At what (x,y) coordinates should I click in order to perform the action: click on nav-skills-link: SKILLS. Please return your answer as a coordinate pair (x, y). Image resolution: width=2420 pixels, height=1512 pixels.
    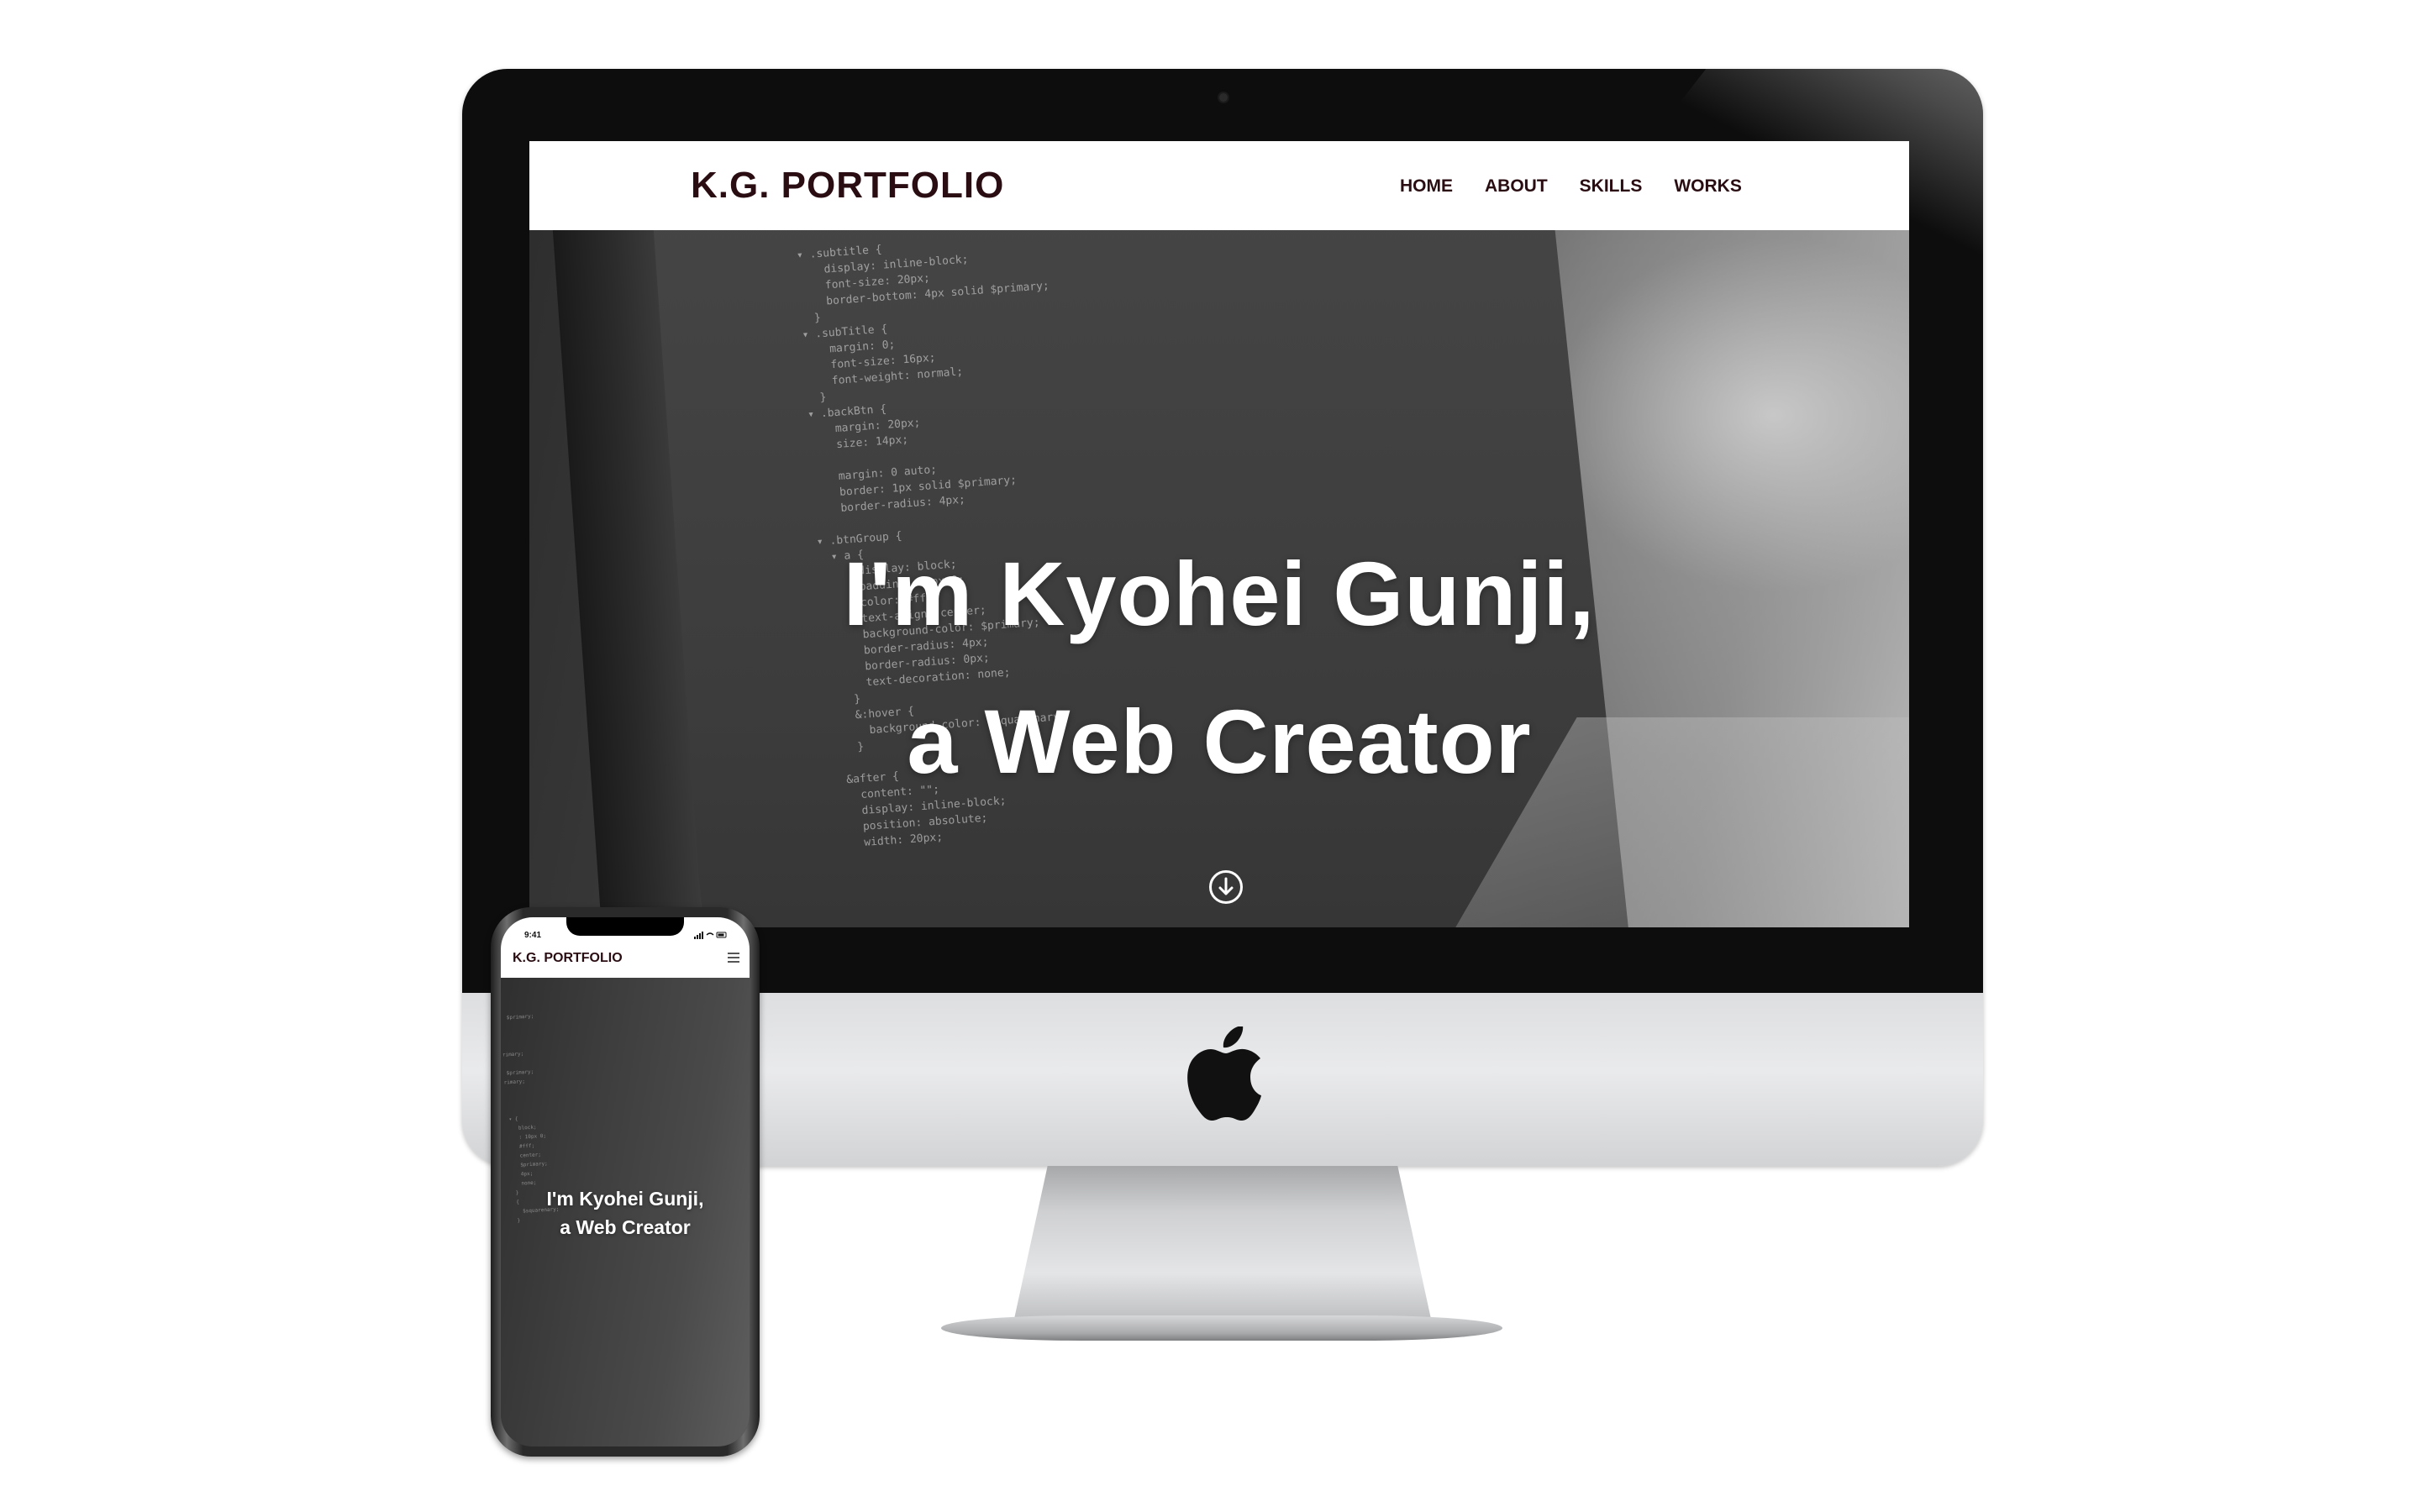
    Looking at the image, I should click on (1612, 186).